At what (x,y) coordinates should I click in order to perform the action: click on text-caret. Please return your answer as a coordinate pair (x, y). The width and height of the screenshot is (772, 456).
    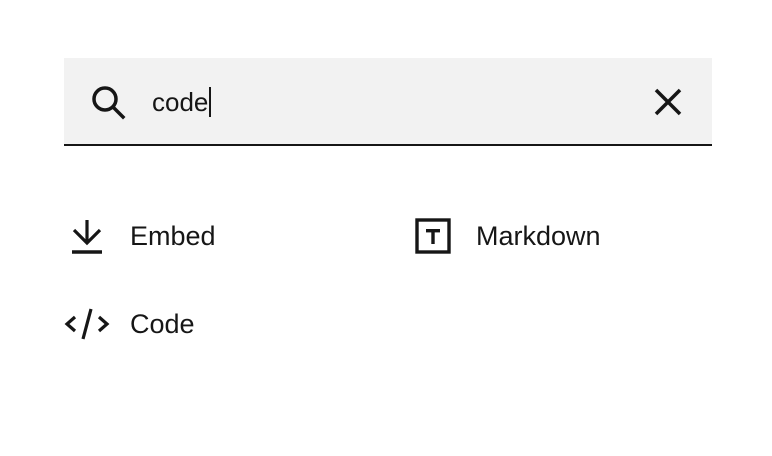
    Looking at the image, I should click on (210, 102).